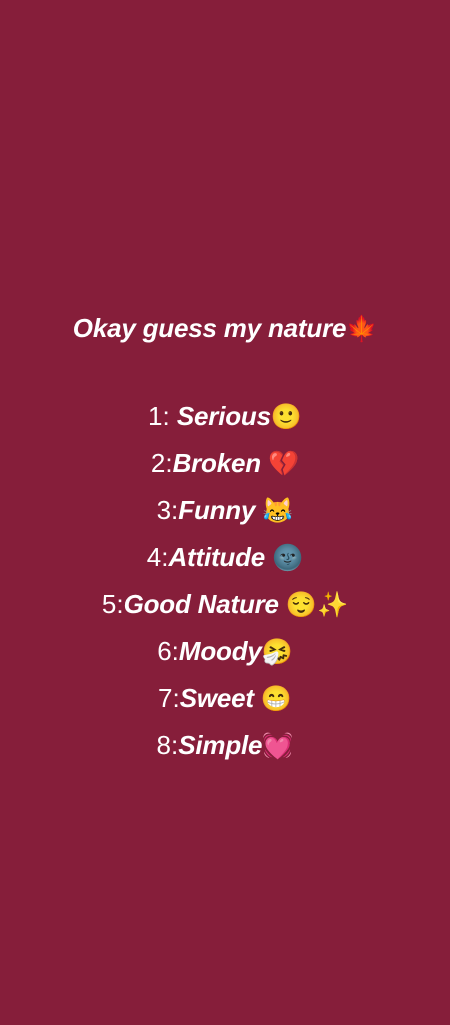 This screenshot has height=1025, width=450. I want to click on cat-tears-of-joy-icon: 😹, so click(278, 511).